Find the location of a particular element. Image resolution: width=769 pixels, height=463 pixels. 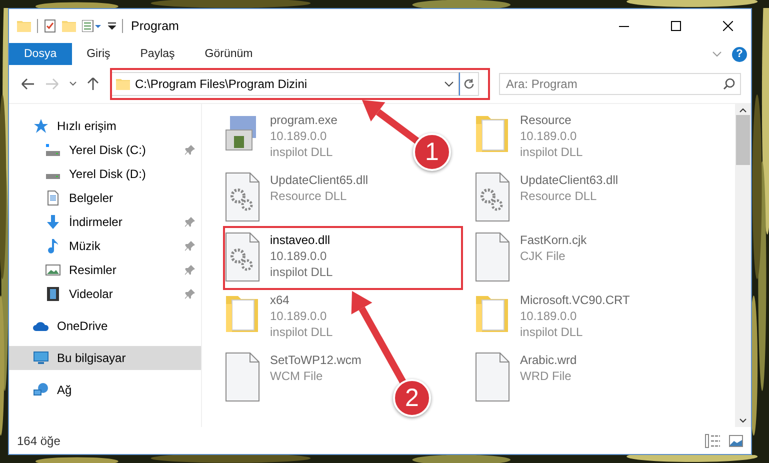

ribbon-tab: Giriş is located at coordinates (99, 54).